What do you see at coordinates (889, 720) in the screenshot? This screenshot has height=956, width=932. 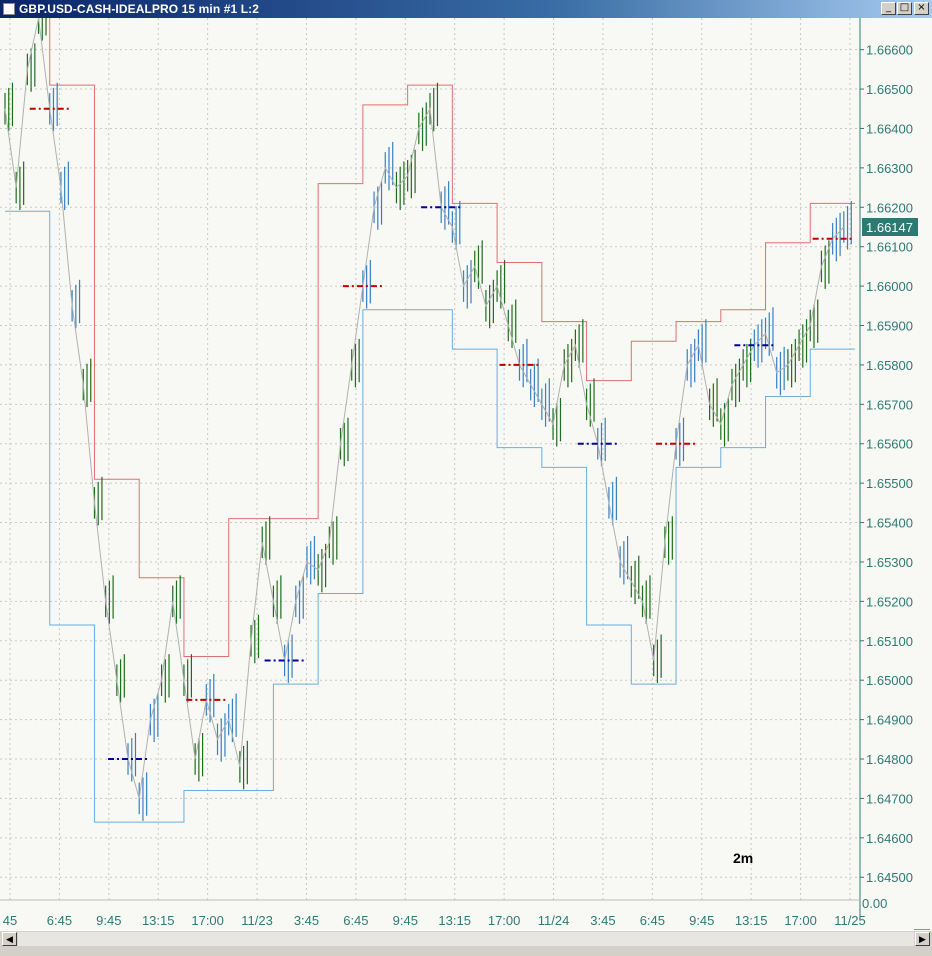 I see `y-tick-label: 1.64900` at bounding box center [889, 720].